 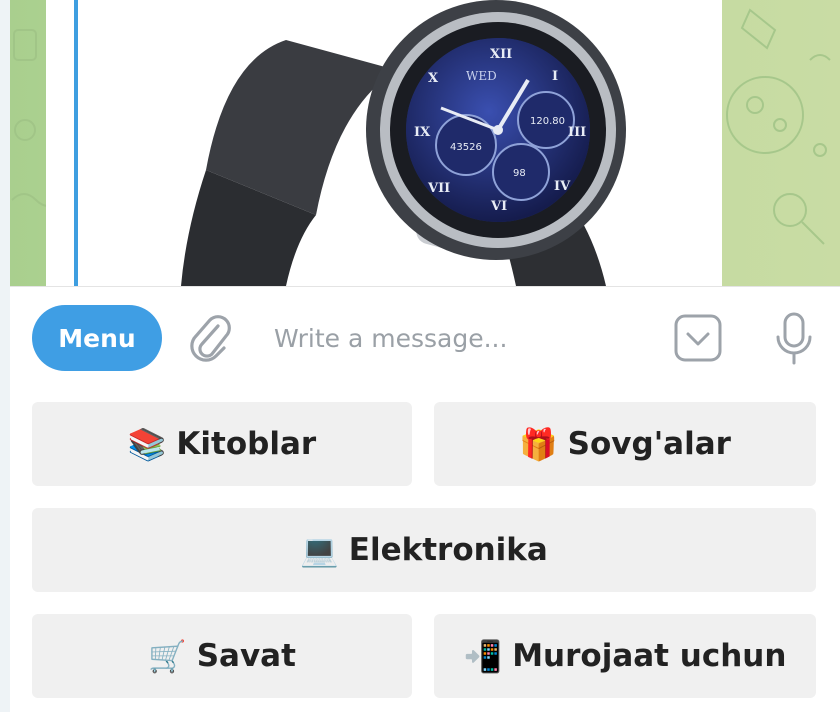 I want to click on keyboard-button-label: Murojaat uchun, so click(x=649, y=656).